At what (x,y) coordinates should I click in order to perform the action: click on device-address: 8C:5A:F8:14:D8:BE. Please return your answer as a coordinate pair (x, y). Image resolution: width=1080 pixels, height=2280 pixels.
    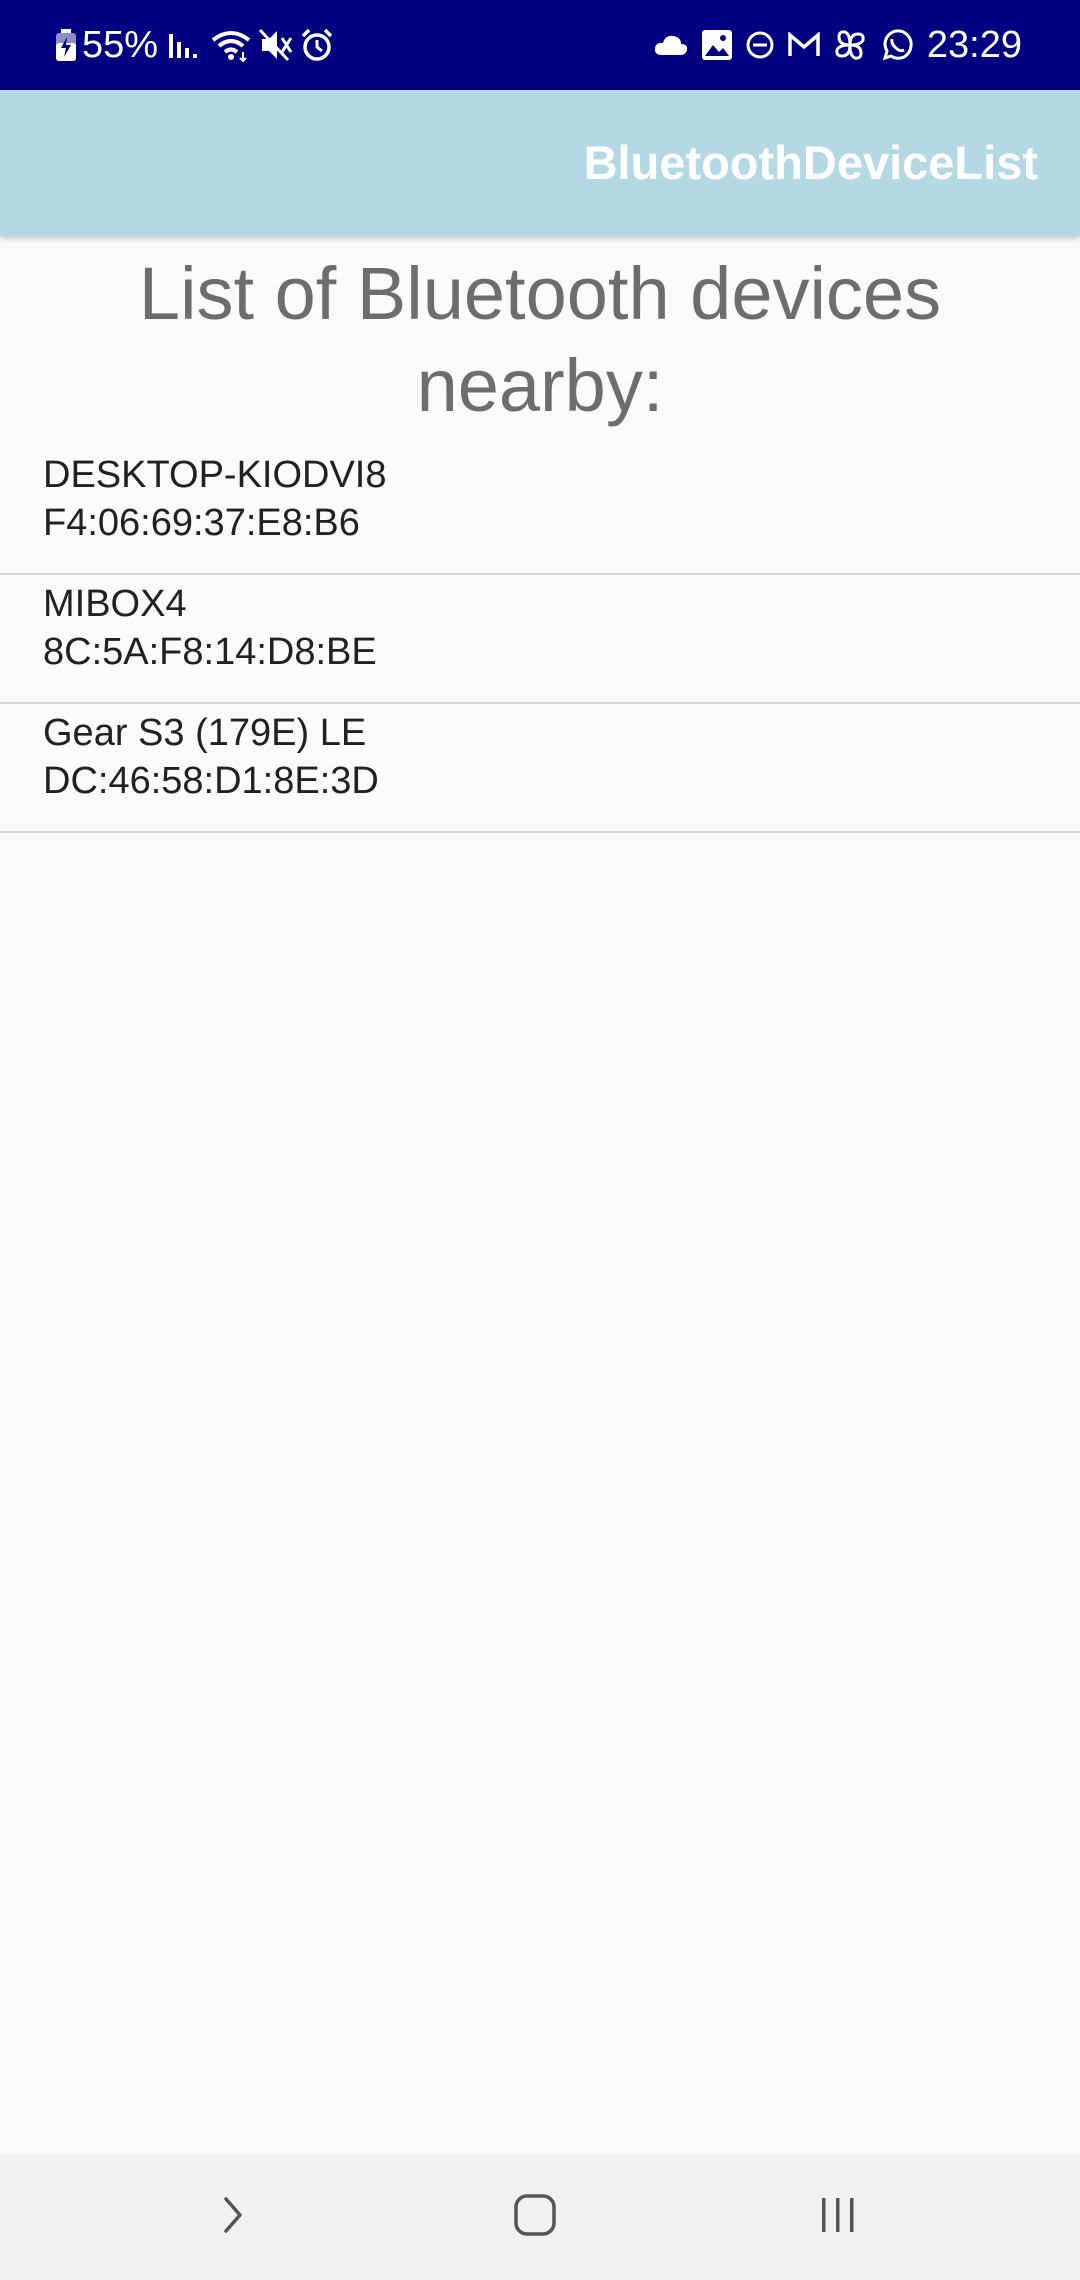
    Looking at the image, I should click on (210, 652).